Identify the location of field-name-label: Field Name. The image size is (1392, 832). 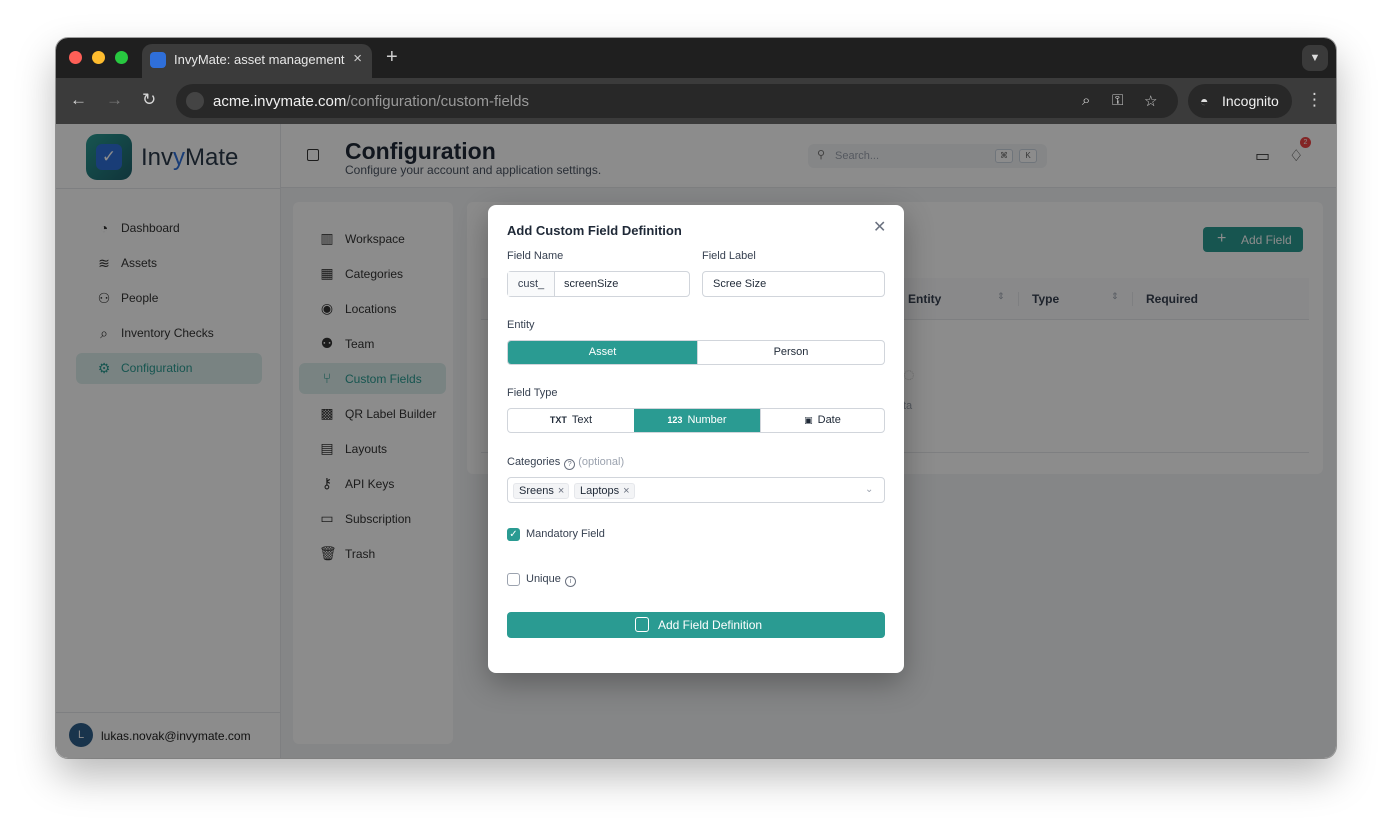
(535, 256).